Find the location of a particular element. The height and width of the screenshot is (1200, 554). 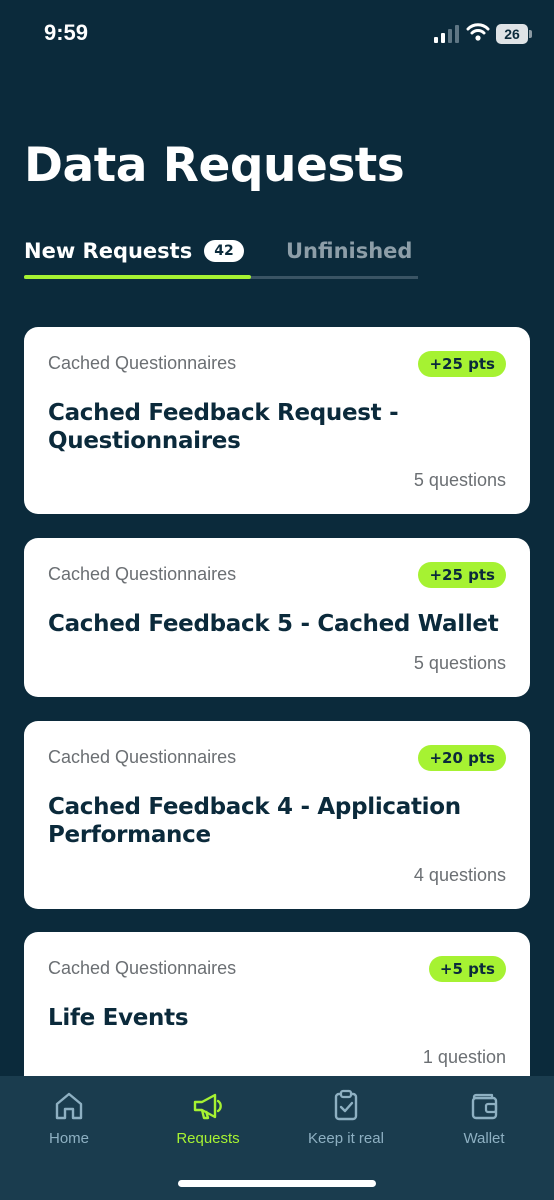

tab-unfinished-label: Unfinished is located at coordinates (349, 251).